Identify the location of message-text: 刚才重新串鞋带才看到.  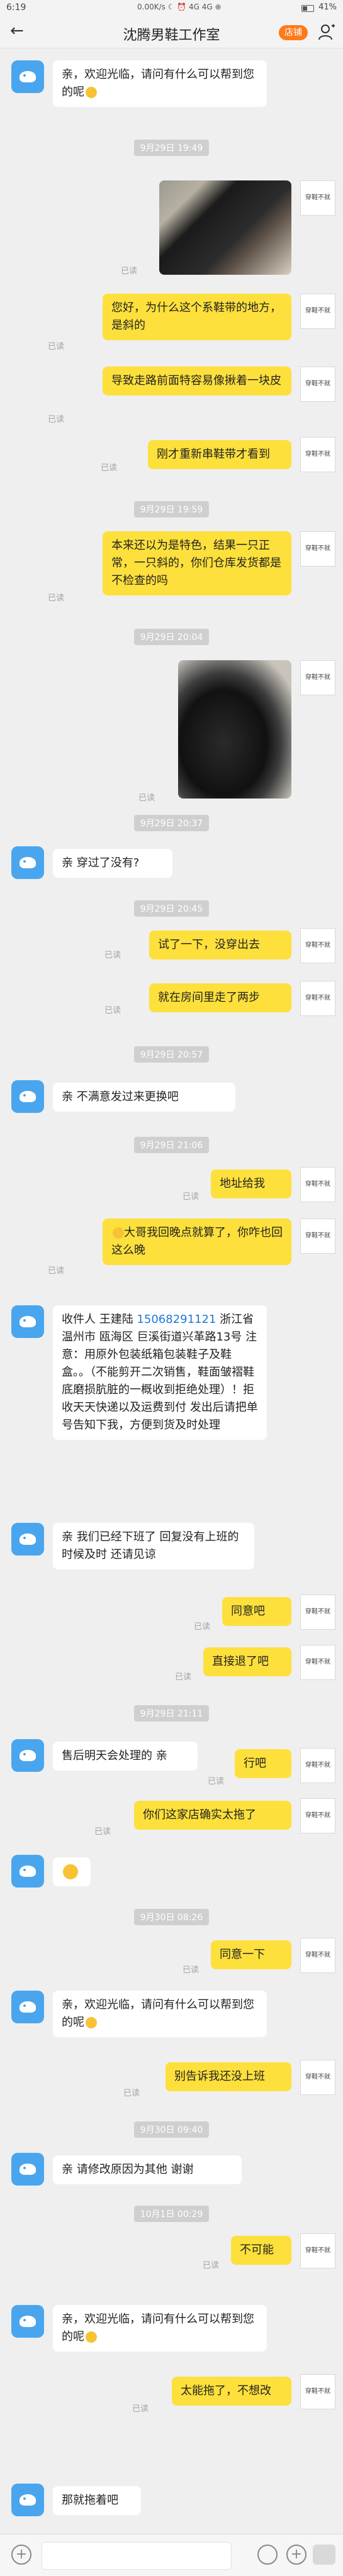
(213, 454).